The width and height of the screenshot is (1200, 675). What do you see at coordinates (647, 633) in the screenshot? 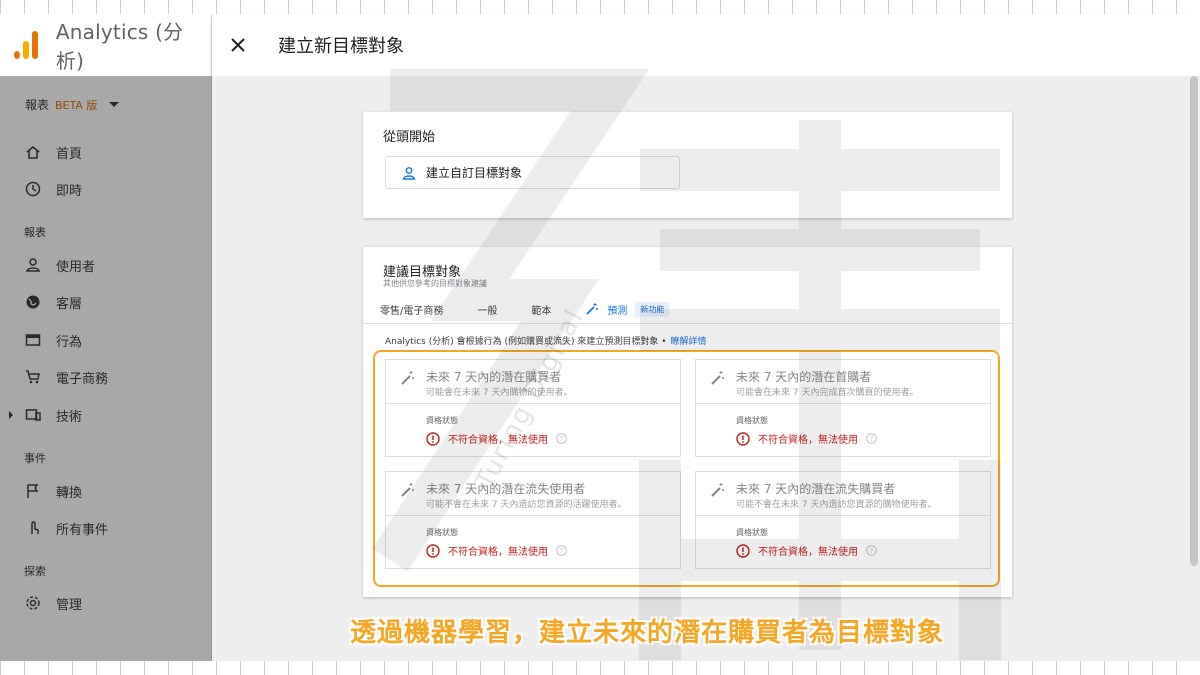
I see `caption-banner: 透過機器學習，建立未來的潛在購買者為目標對象` at bounding box center [647, 633].